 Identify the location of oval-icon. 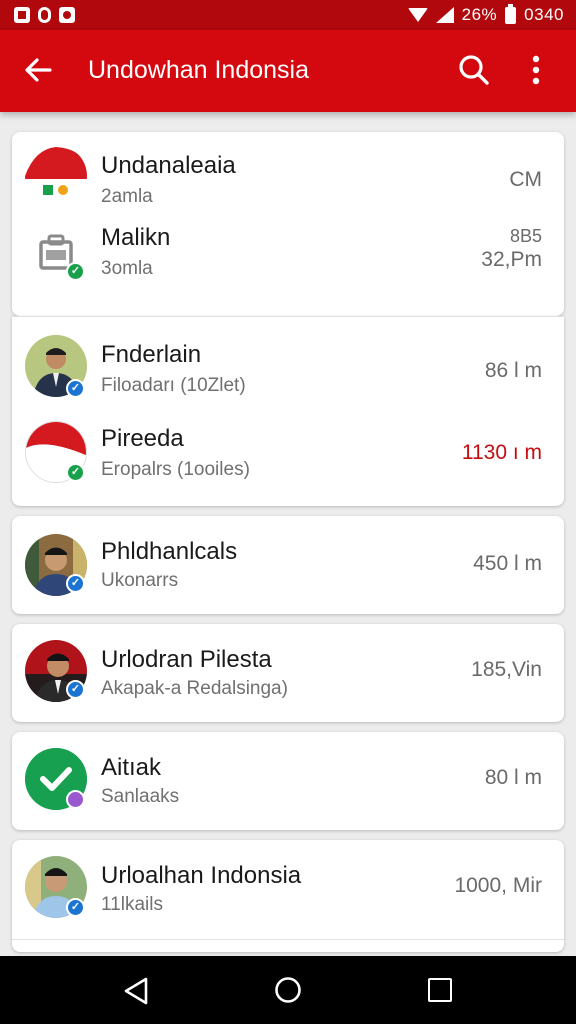
(44, 15).